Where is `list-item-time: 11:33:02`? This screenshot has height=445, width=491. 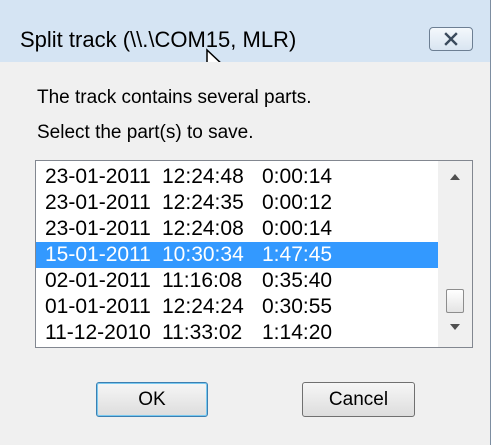 list-item-time: 11:33:02 is located at coordinates (202, 332).